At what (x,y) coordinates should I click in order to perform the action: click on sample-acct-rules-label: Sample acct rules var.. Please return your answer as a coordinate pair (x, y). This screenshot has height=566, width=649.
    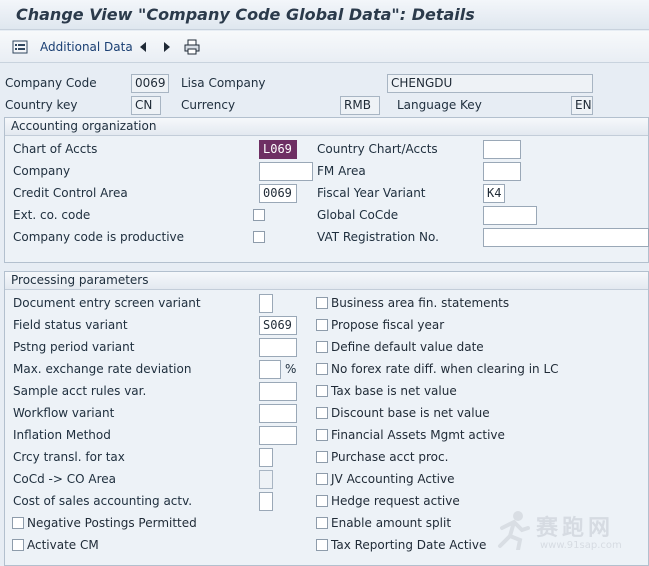
    Looking at the image, I should click on (80, 391).